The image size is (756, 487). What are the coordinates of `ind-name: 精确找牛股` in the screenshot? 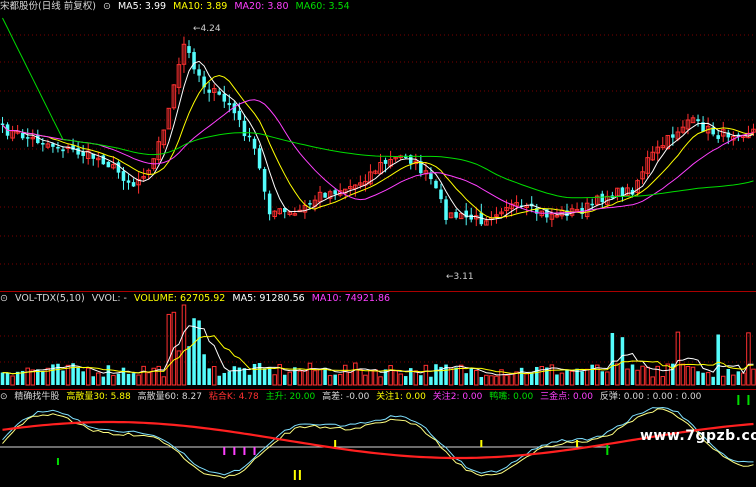 It's located at (36, 397).